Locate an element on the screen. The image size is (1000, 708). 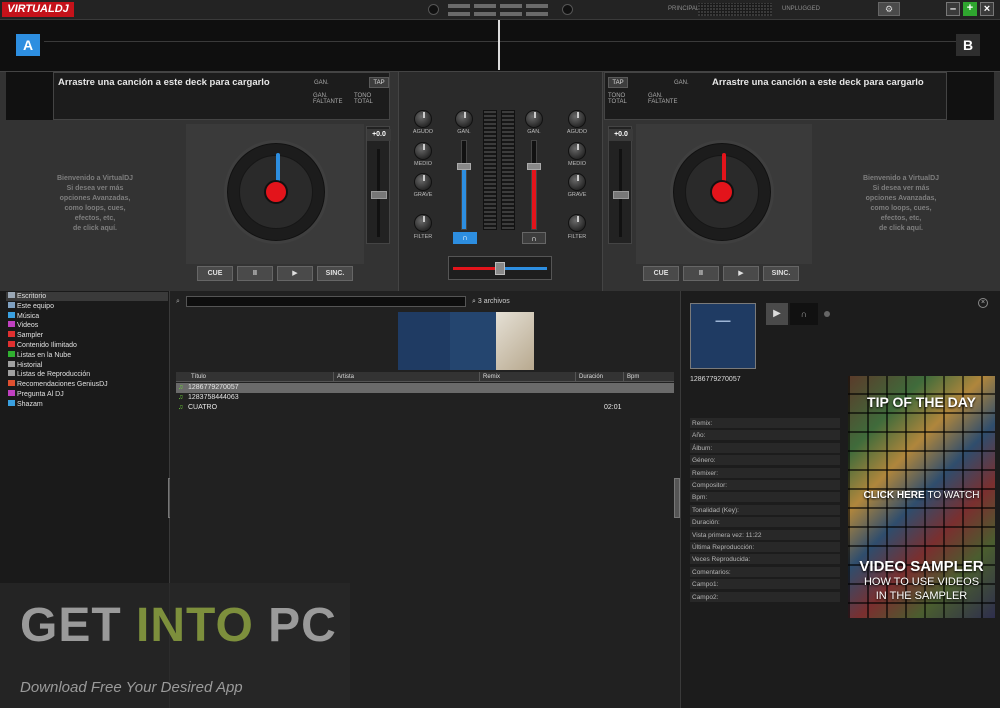
deck-b-pause-button: II is located at coordinates (701, 273).